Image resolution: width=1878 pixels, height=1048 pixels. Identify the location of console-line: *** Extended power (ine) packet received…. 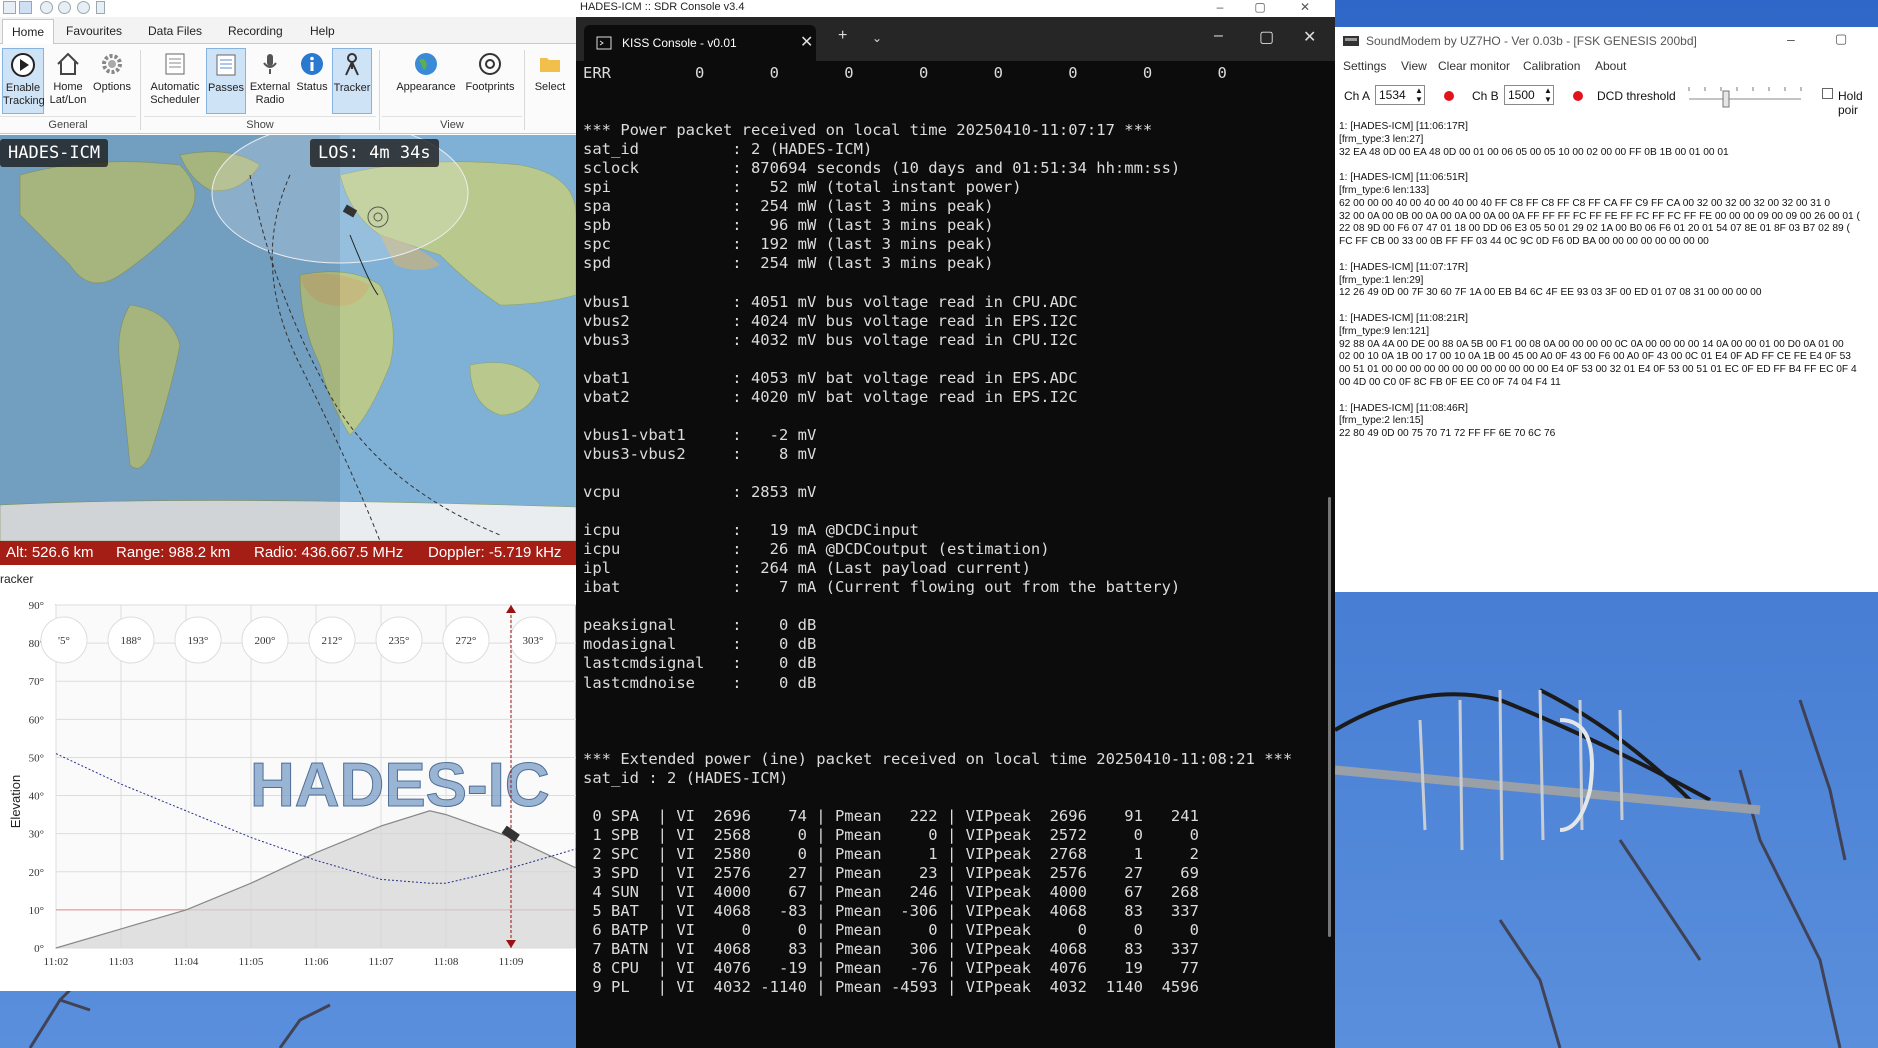
(938, 758).